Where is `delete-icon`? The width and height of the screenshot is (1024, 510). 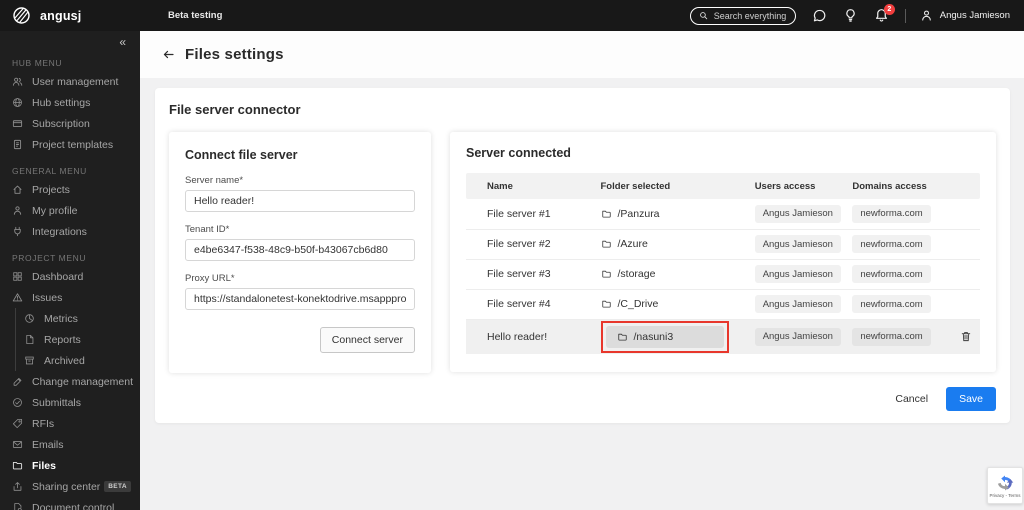
delete-icon is located at coordinates (967, 336).